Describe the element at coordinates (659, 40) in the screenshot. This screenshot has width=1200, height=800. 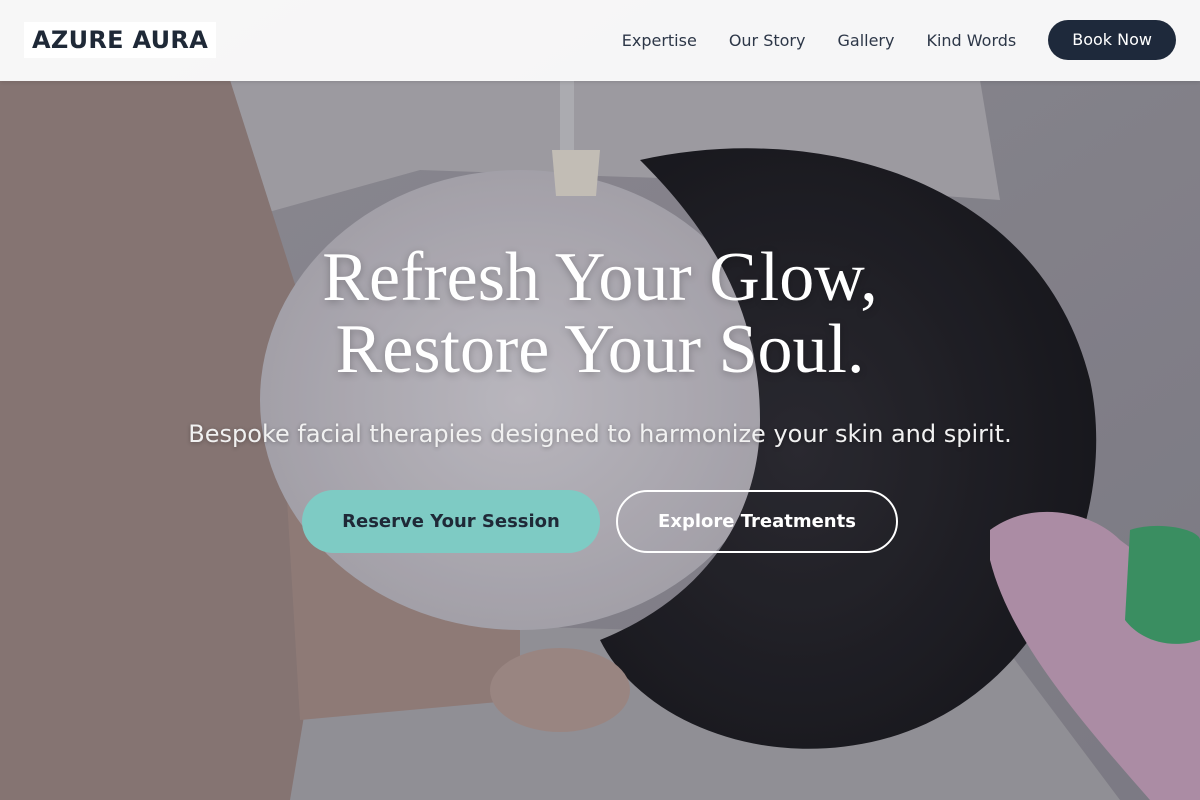
I see `nav-link-expertise: Expertise` at that location.